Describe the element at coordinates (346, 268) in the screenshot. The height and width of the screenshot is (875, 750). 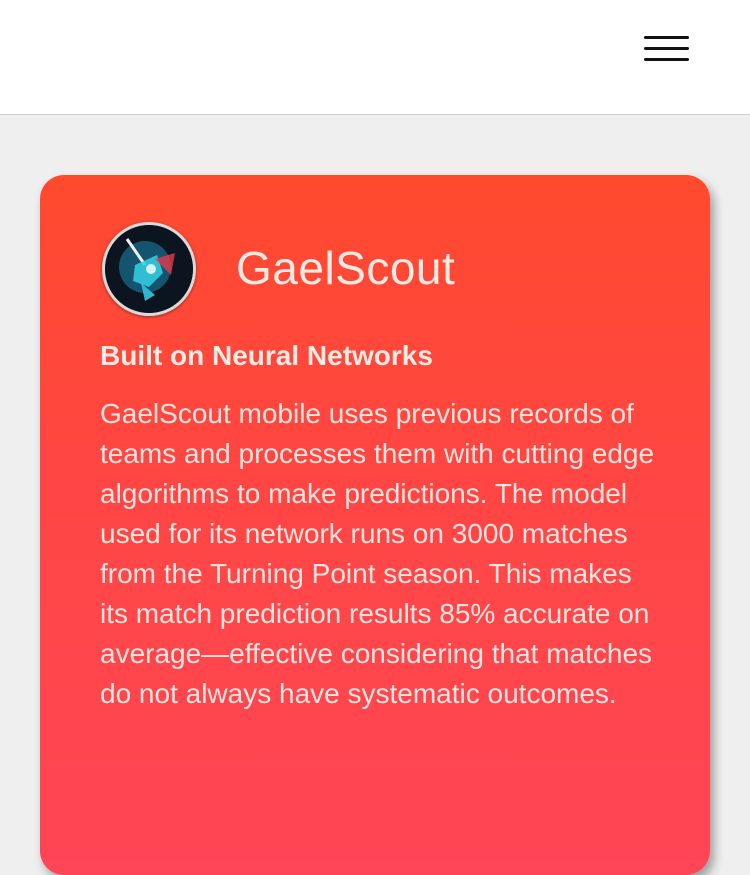
I see `app-name: GaelScout` at that location.